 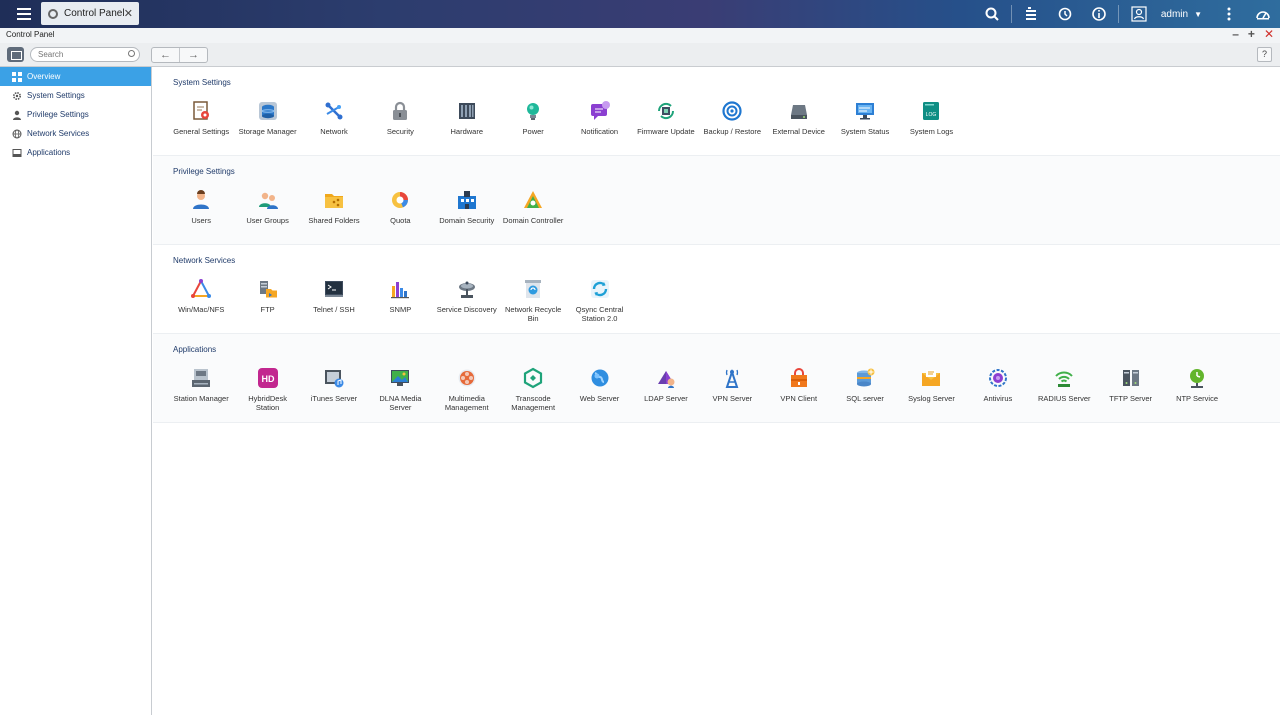 I want to click on app-system-logs: LOG System Logs, so click(x=931, y=118).